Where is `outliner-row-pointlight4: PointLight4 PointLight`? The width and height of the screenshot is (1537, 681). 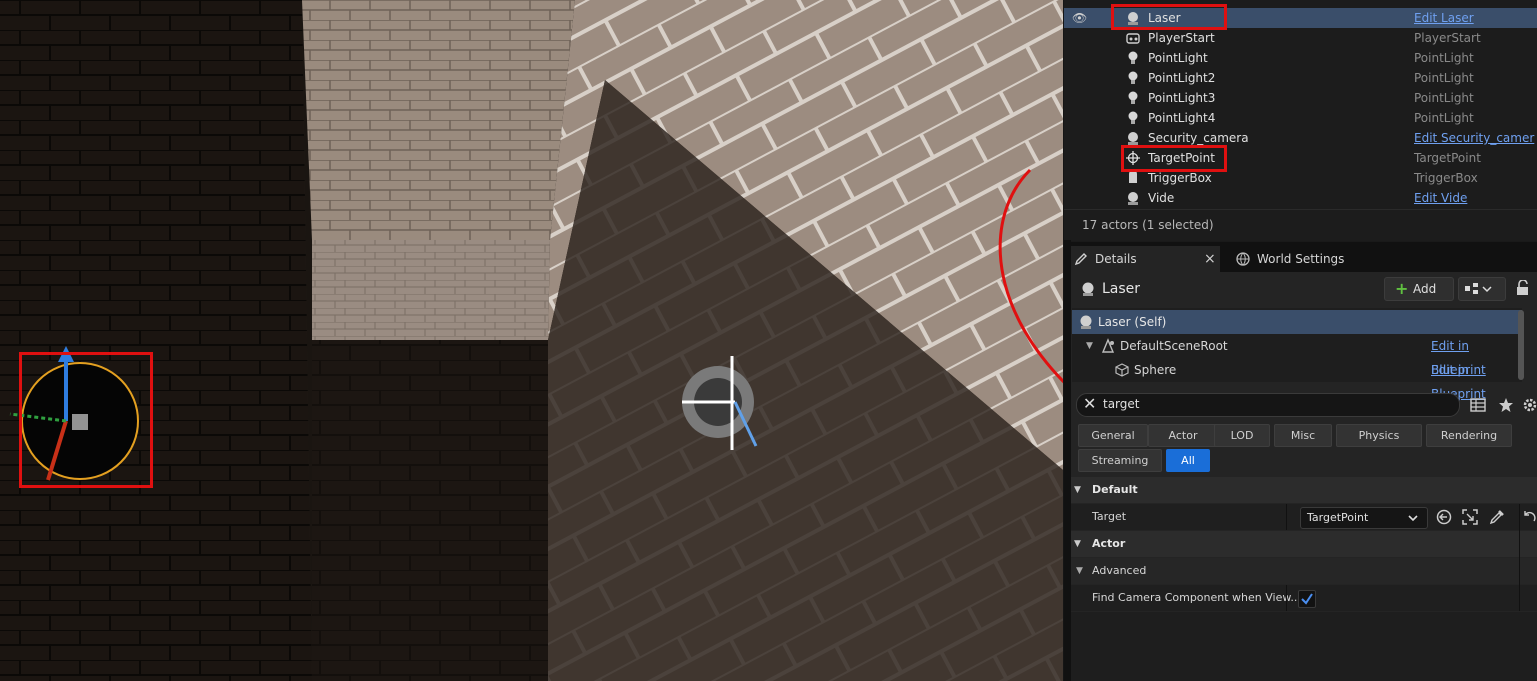
outliner-row-pointlight4: PointLight4 PointLight is located at coordinates (1300, 118).